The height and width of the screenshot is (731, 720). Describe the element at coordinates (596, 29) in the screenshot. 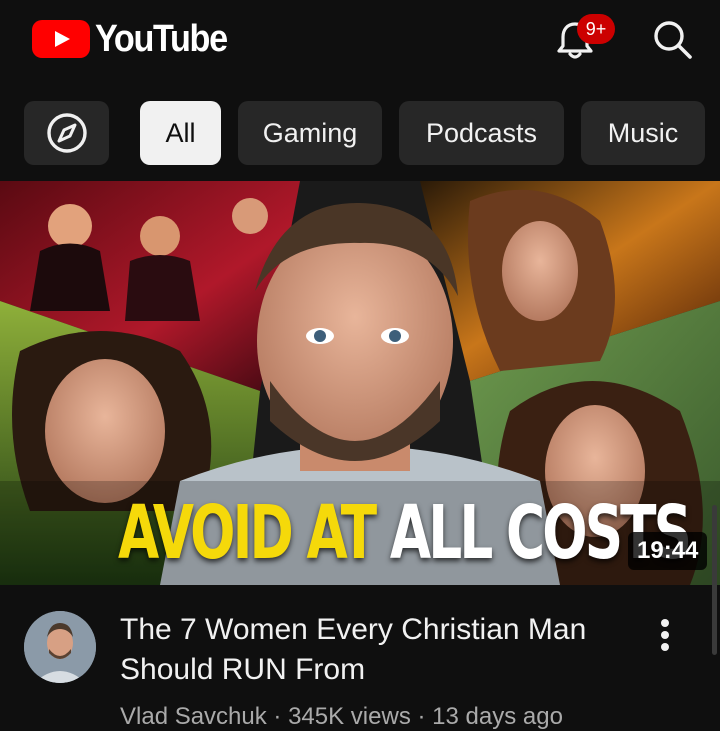

I see `notification-badge: 9+` at that location.